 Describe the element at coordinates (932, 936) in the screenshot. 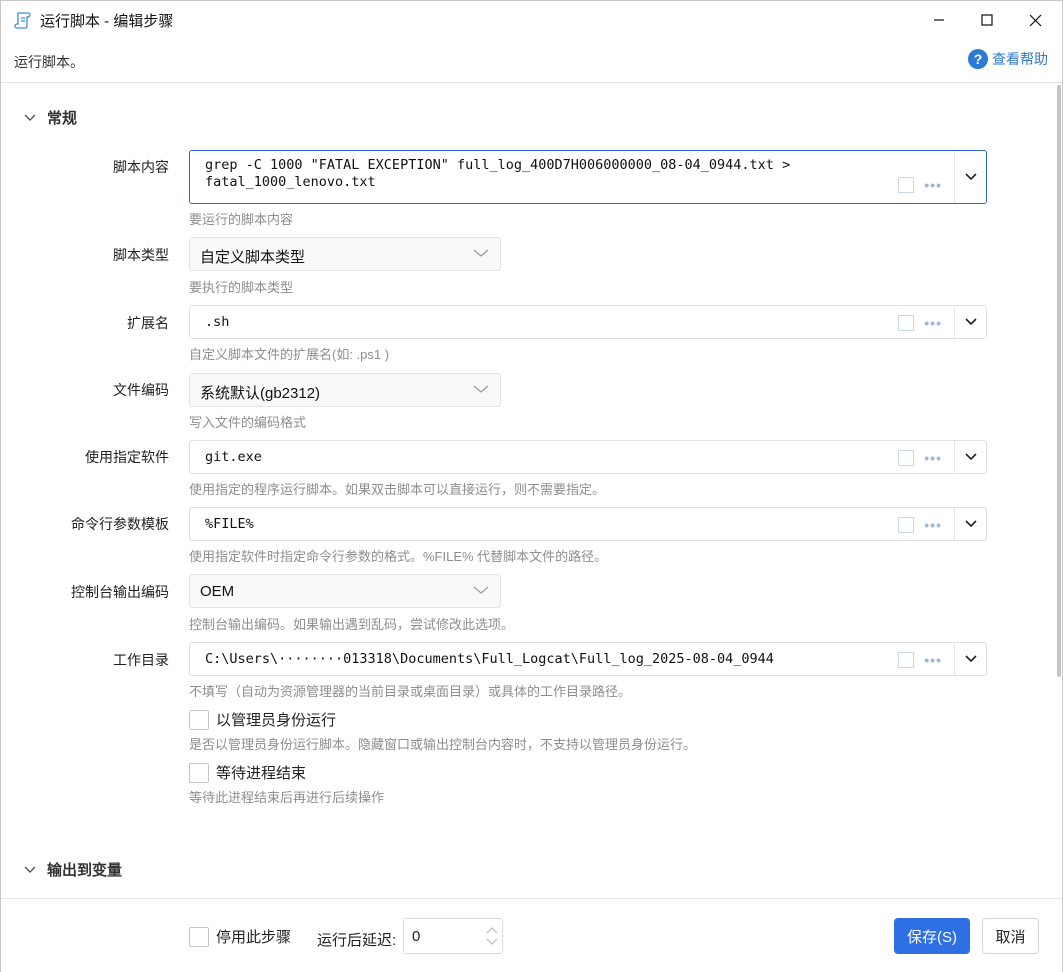

I see `save-button: 保存(S)` at that location.